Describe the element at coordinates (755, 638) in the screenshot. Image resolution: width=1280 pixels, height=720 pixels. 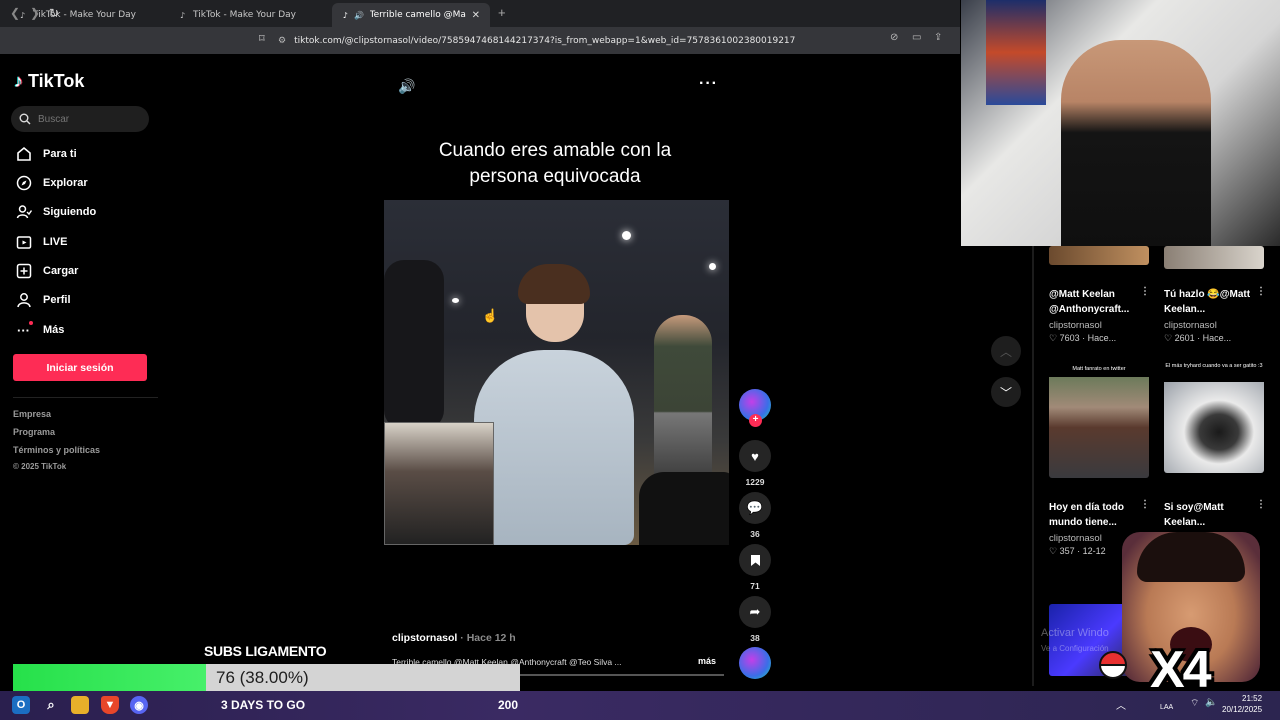
I see `share-count: 38` at that location.